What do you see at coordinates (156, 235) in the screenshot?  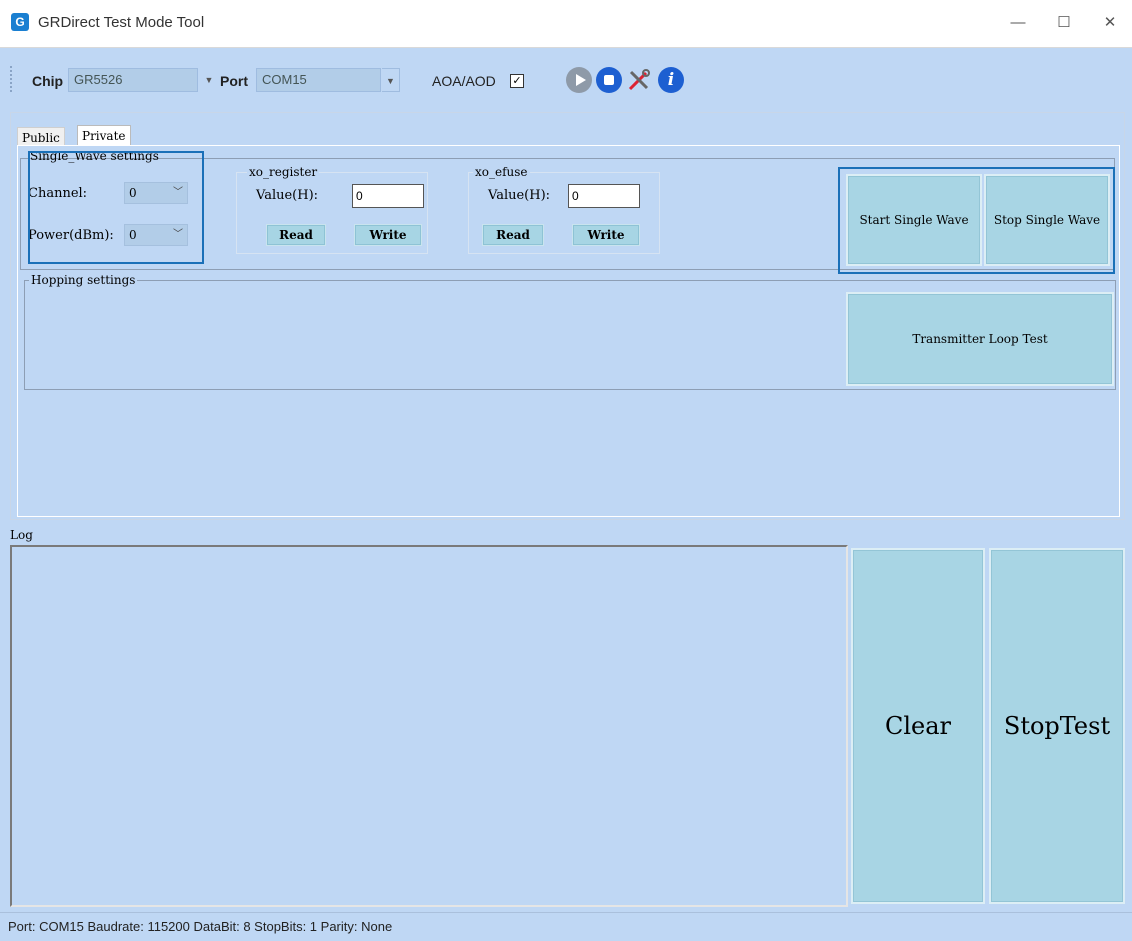 I see `power-select: 0 ﹀` at bounding box center [156, 235].